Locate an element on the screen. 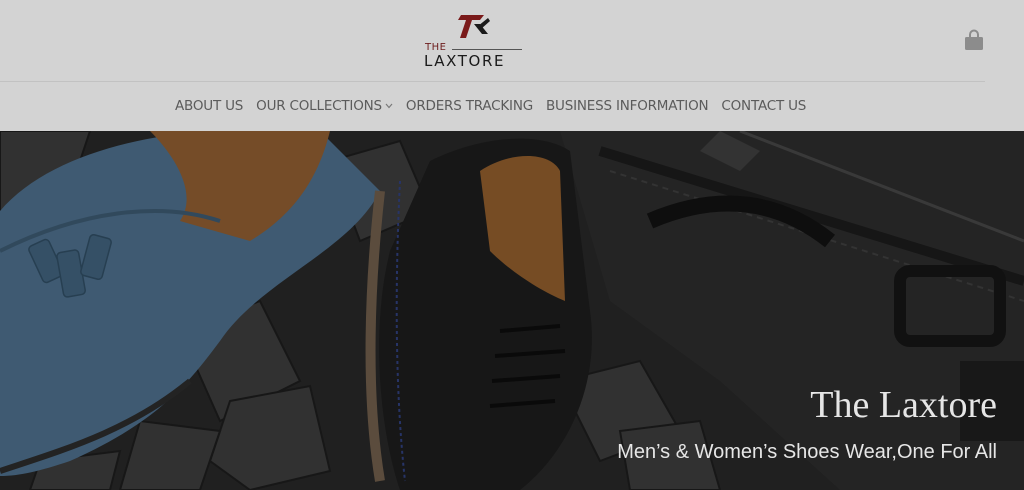  nav-item-our-collections: OUR COLLECTIONS is located at coordinates (324, 106).